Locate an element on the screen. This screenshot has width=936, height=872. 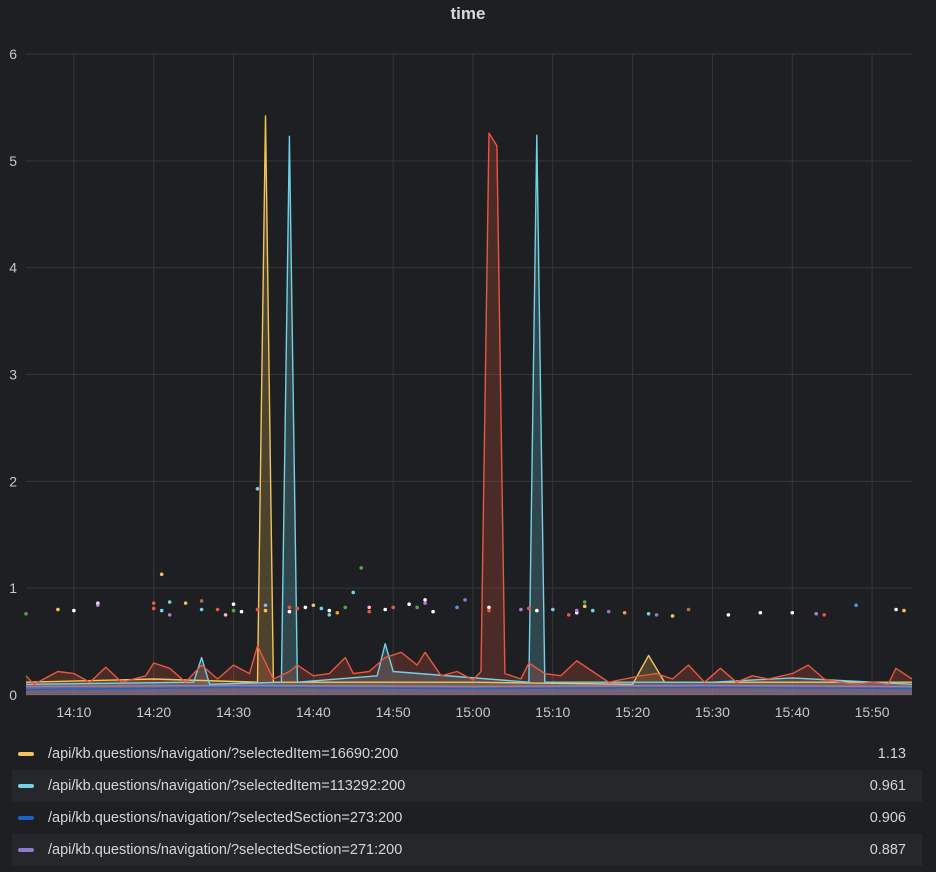
scatter-points is located at coordinates (465, 552).